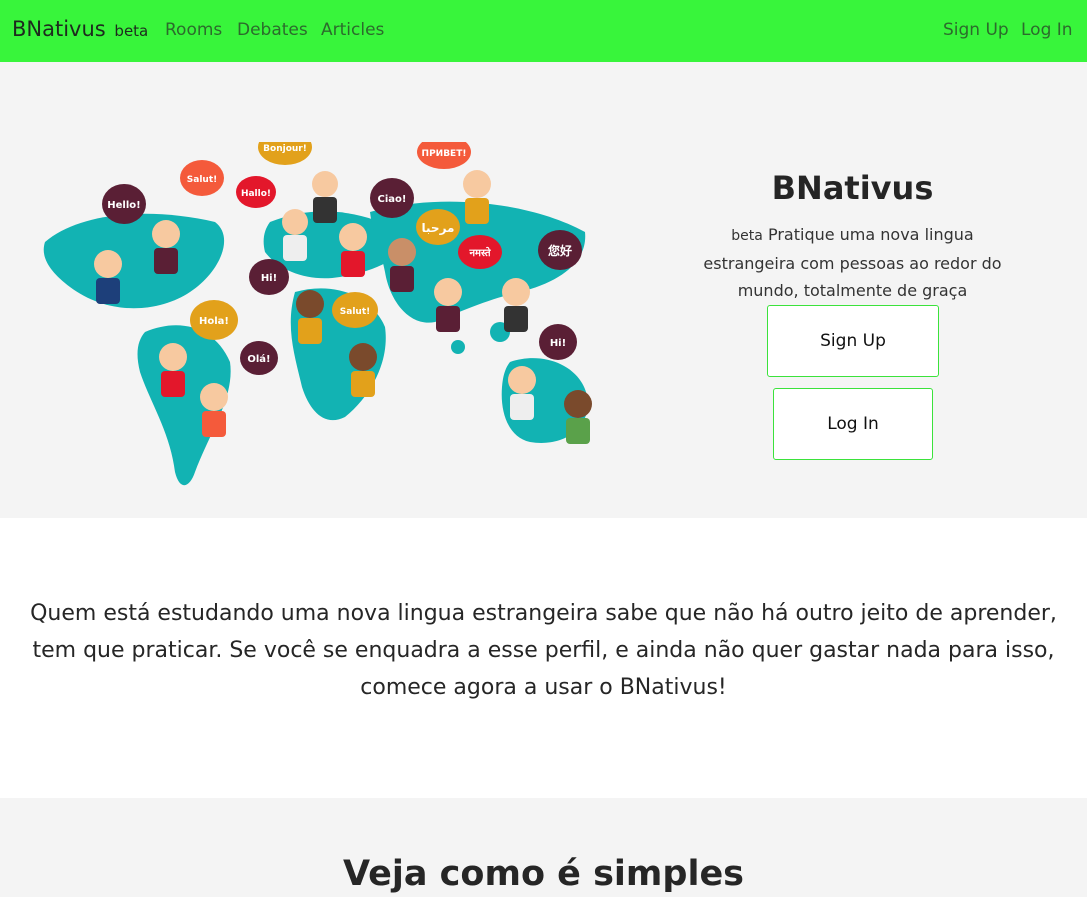  What do you see at coordinates (976, 30) in the screenshot?
I see `nav-sign-up-link: Sign Up` at bounding box center [976, 30].